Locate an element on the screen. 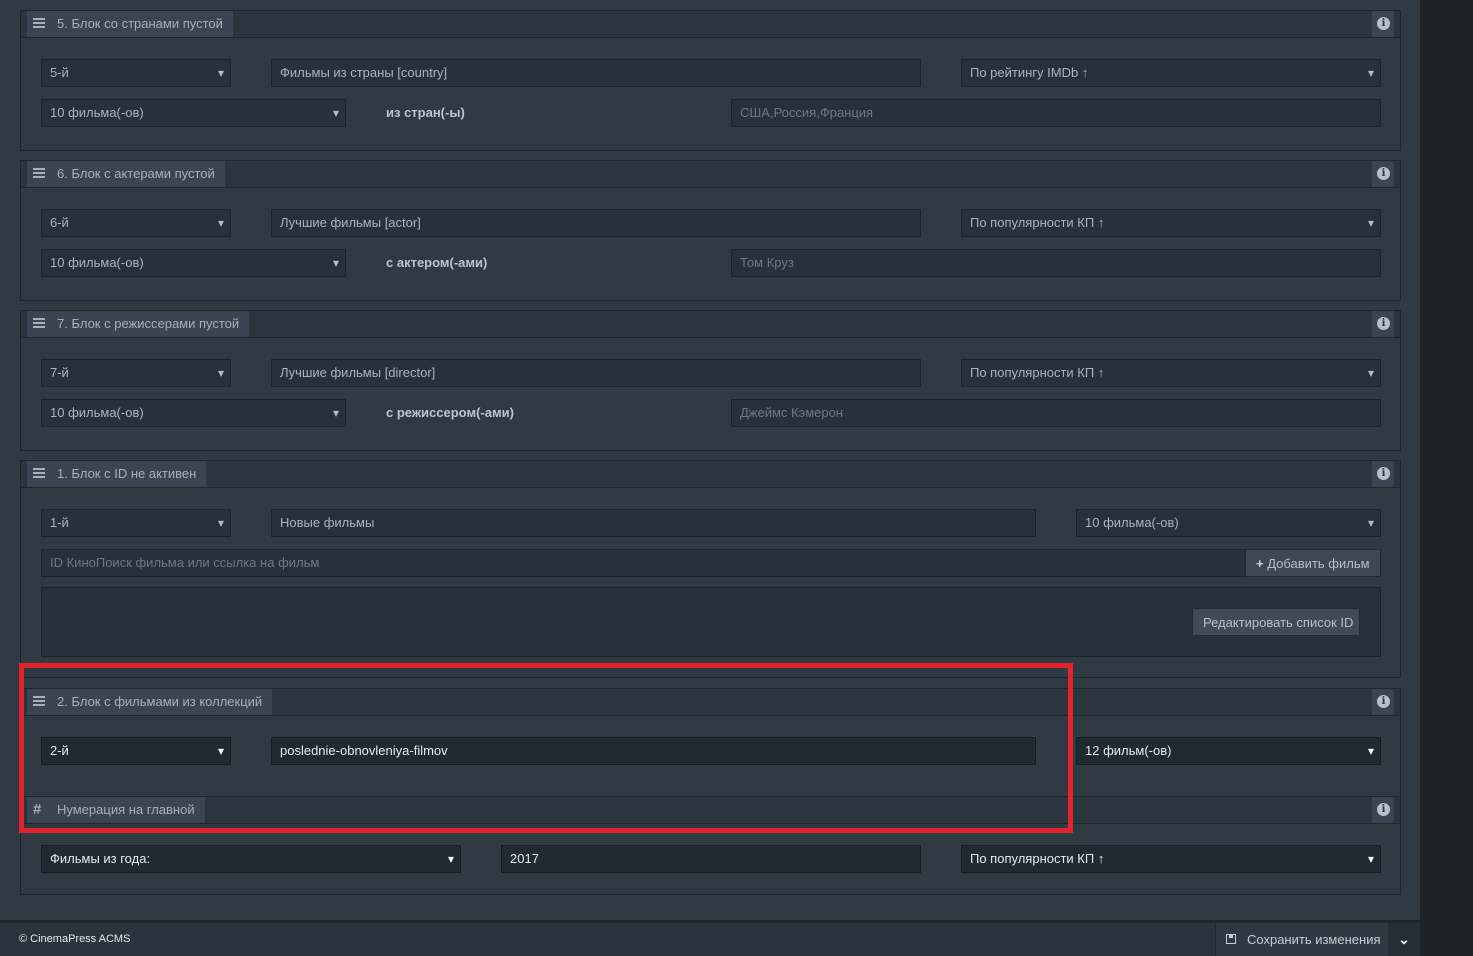 The image size is (1473, 956). copyright-text: © CinemaPress ACMS is located at coordinates (75, 939).